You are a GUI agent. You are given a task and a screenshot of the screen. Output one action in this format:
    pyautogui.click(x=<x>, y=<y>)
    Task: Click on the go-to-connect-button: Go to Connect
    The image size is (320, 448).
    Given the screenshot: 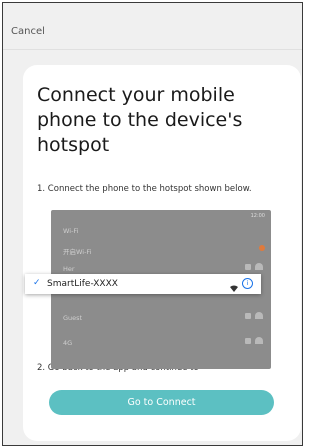 What is the action you would take?
    pyautogui.click(x=161, y=402)
    